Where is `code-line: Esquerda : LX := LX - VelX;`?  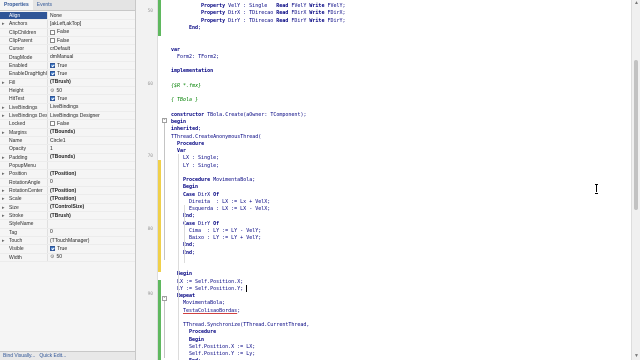 code-line: Esquerda : LX := LX - VelX; is located at coordinates (229, 209).